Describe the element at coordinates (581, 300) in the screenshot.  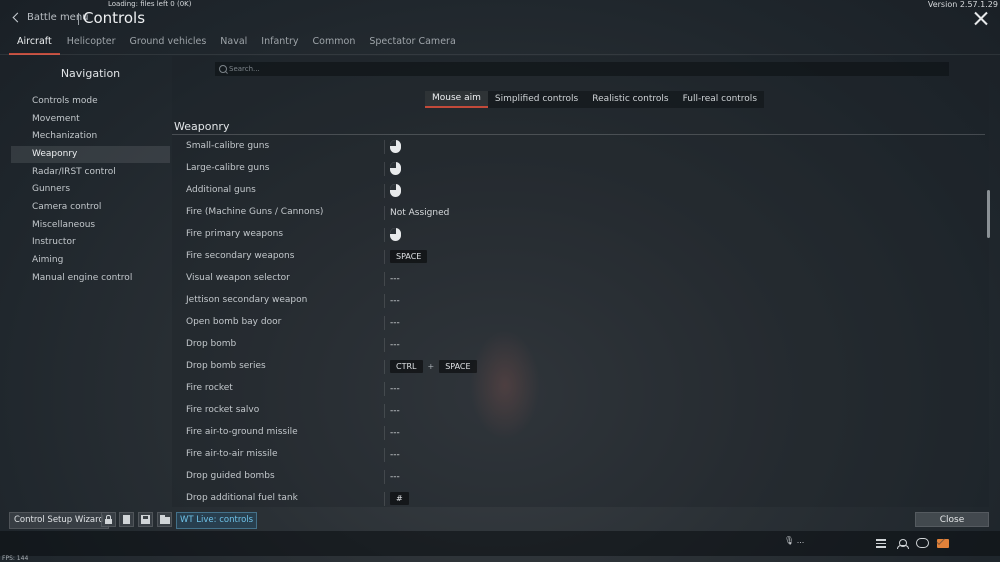
I see `binding-row: Jettison secondary weapon ---` at that location.